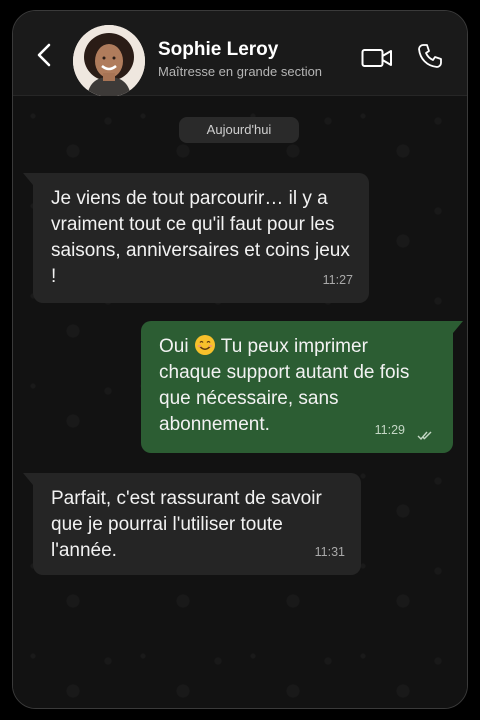  Describe the element at coordinates (430, 56) in the screenshot. I see `phone-icon` at that location.